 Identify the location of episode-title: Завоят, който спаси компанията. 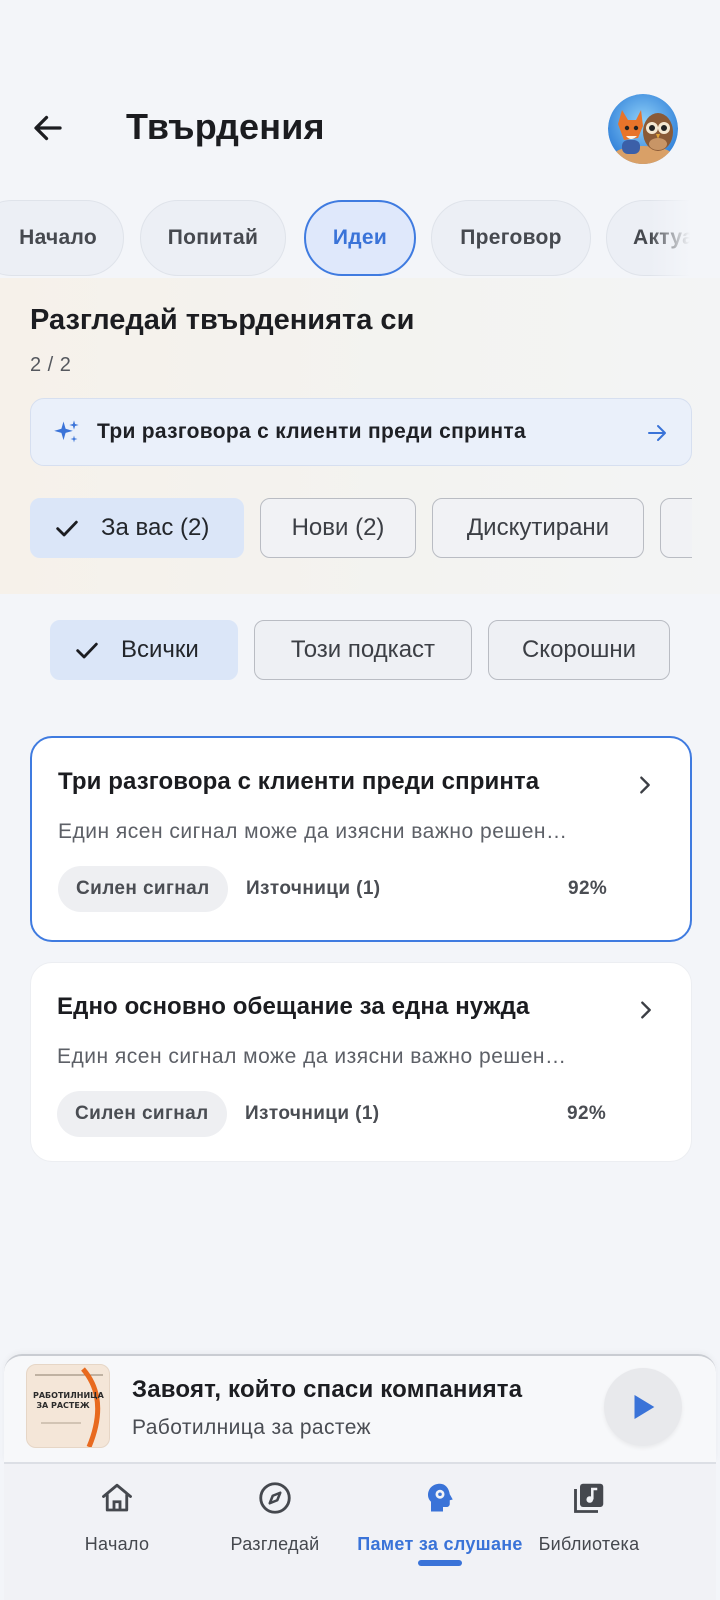
(327, 1389).